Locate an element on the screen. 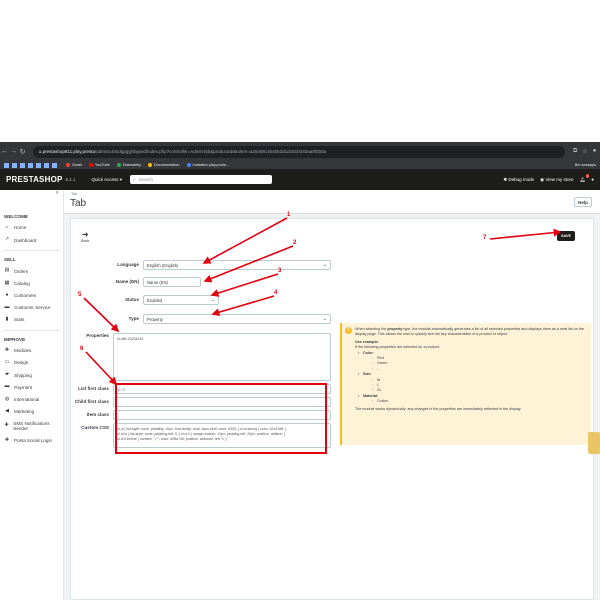  sidebar-item-label: Payment is located at coordinates (23, 387).